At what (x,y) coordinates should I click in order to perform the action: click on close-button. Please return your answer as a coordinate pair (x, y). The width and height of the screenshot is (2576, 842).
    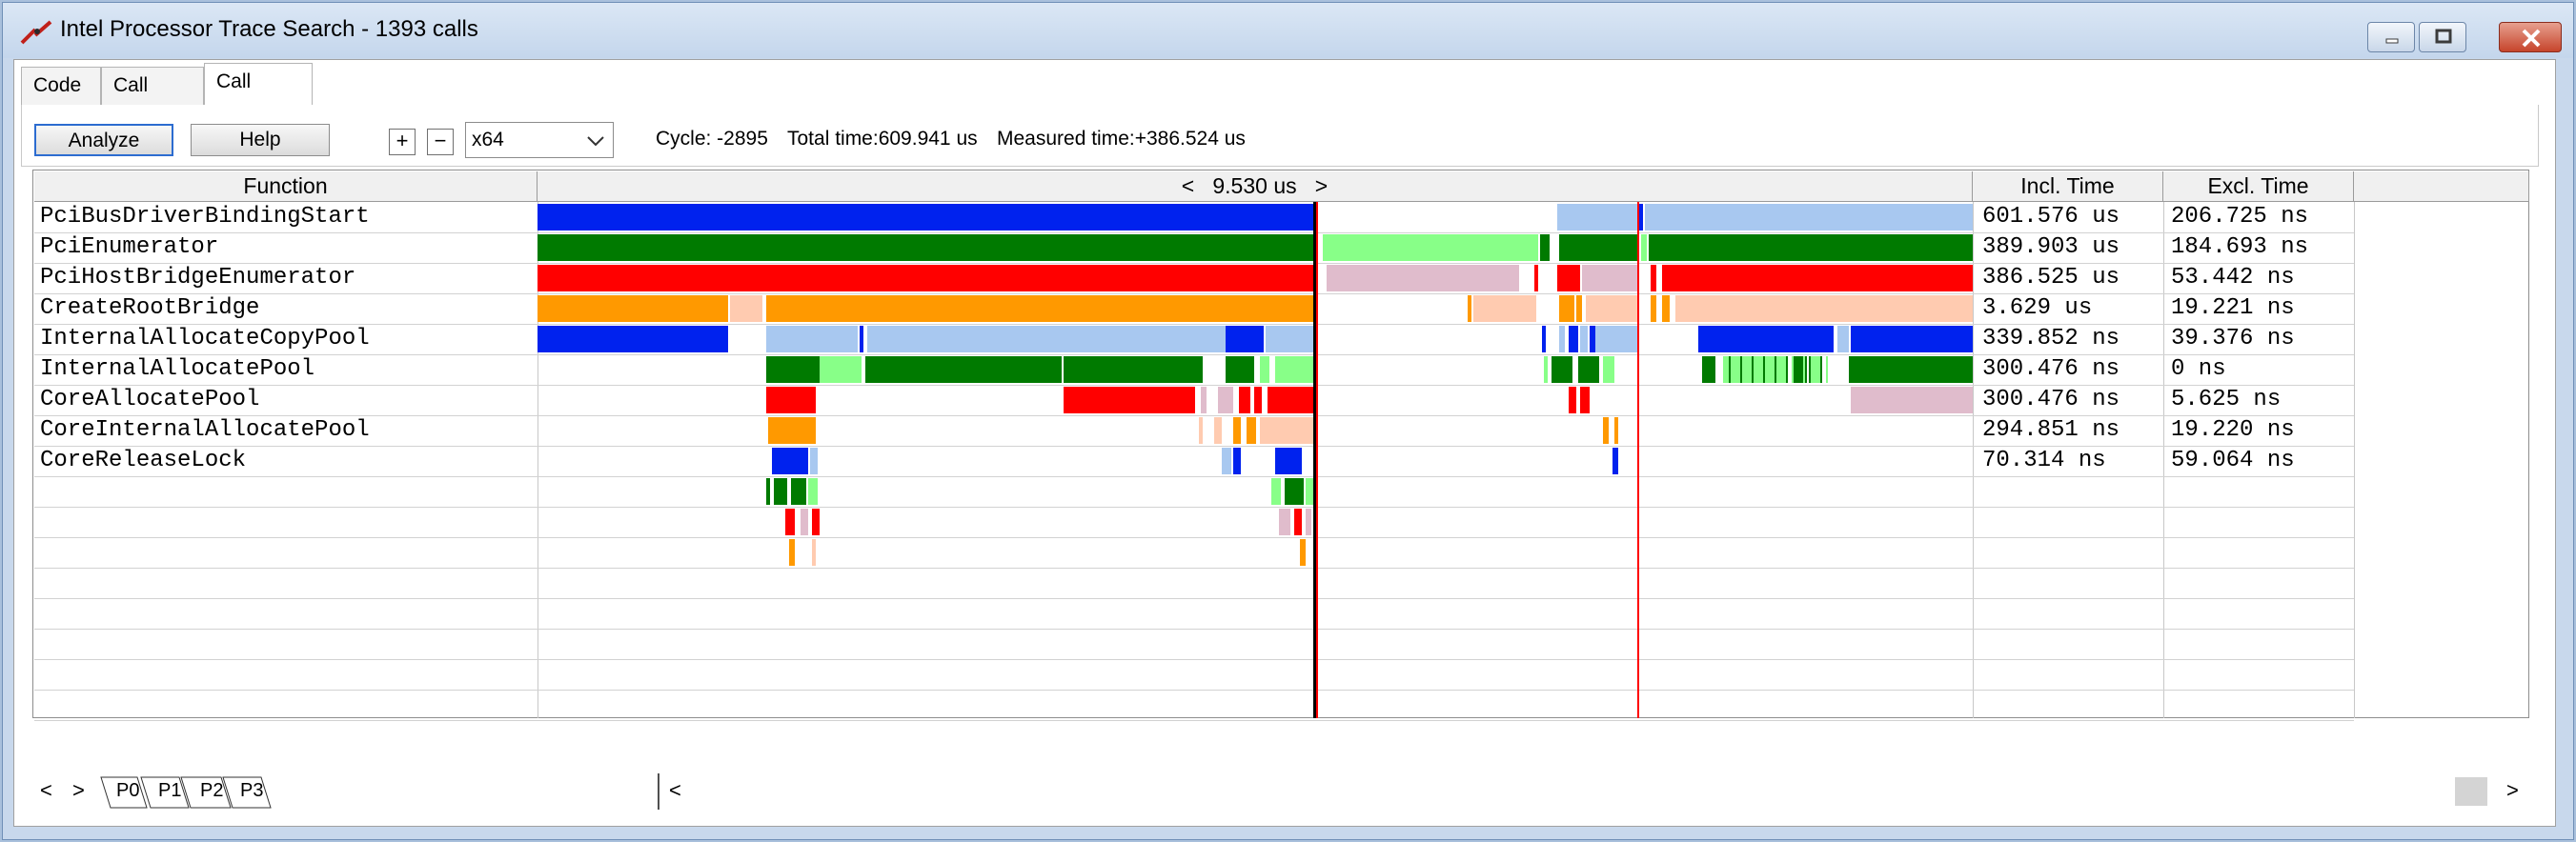
    Looking at the image, I should click on (2531, 37).